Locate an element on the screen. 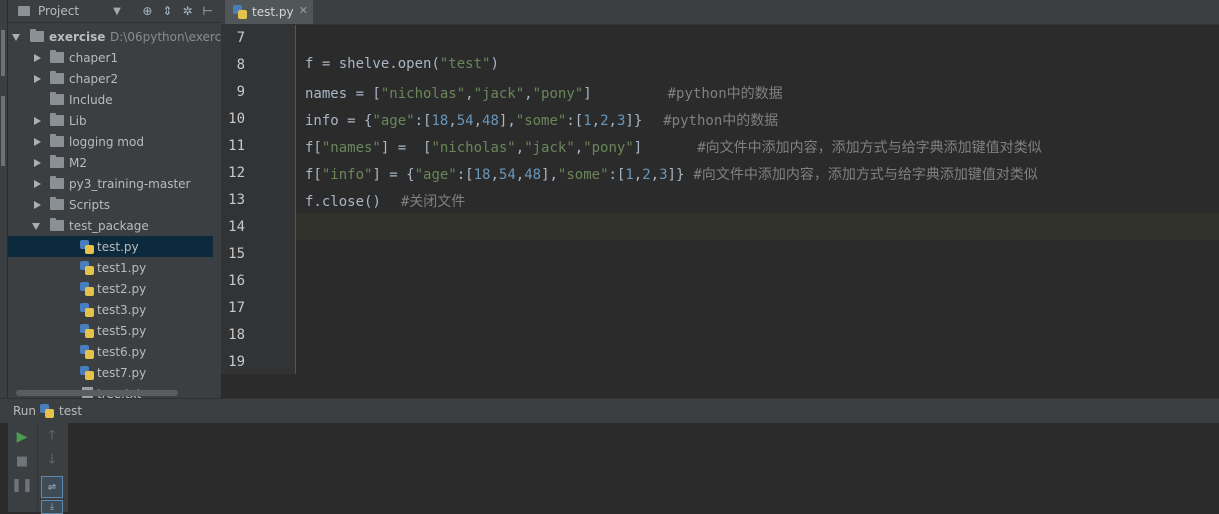 The image size is (1219, 514). tree-file-item: test3.py is located at coordinates (110, 309).